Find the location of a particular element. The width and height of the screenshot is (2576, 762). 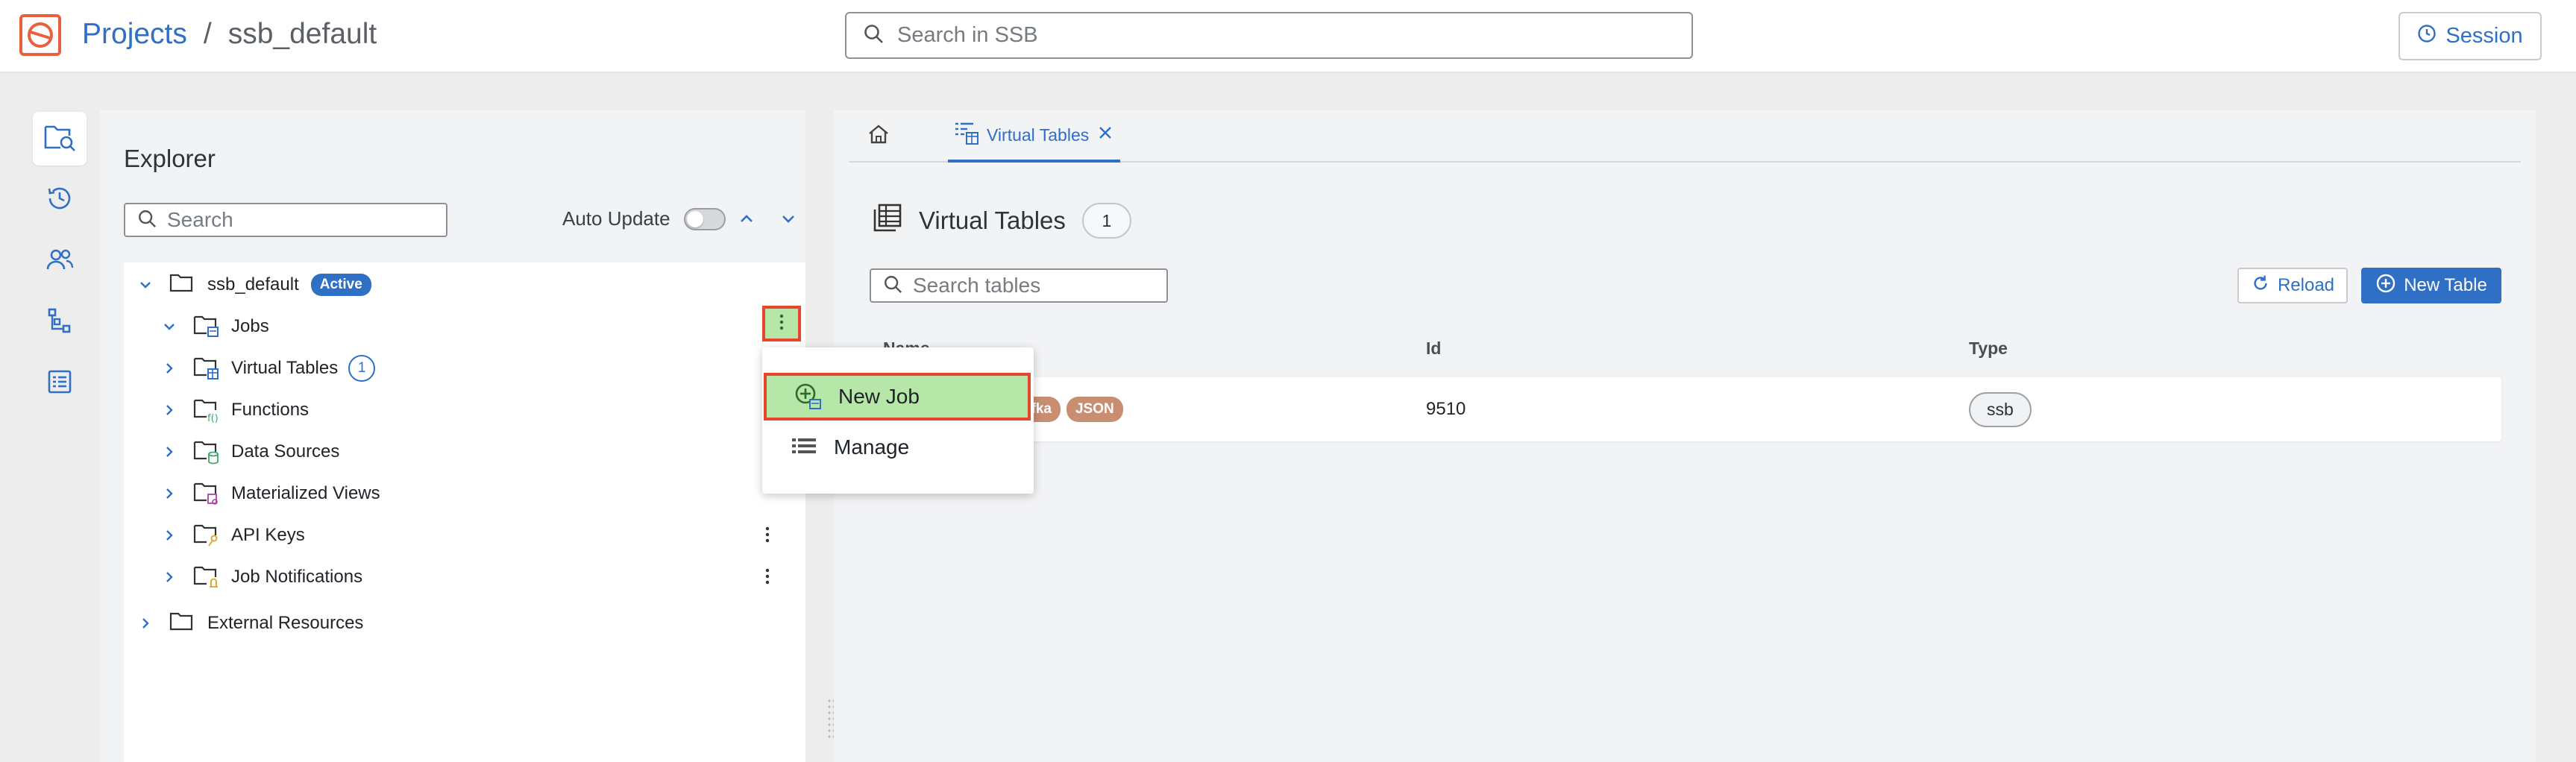

tables-search-box is located at coordinates (1019, 285).